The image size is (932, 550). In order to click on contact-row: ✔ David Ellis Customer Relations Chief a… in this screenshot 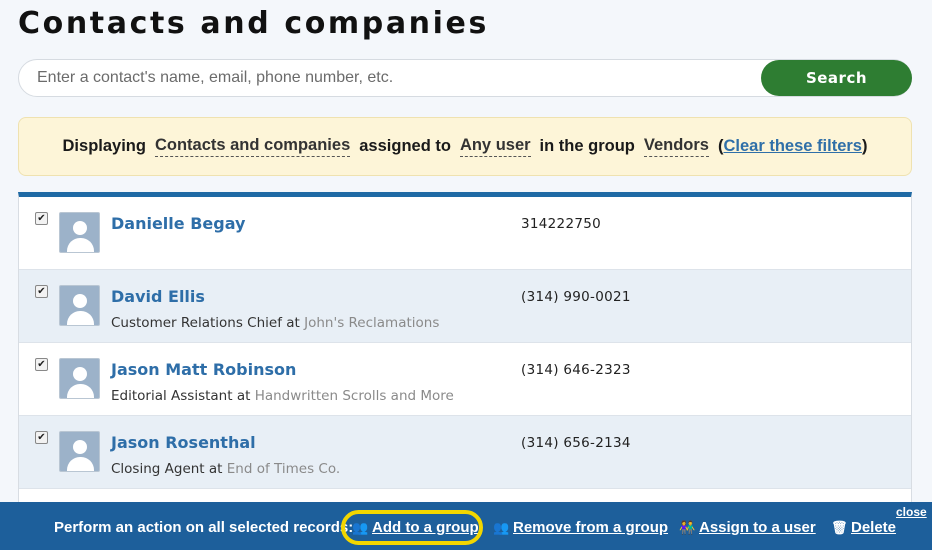, I will do `click(465, 306)`.